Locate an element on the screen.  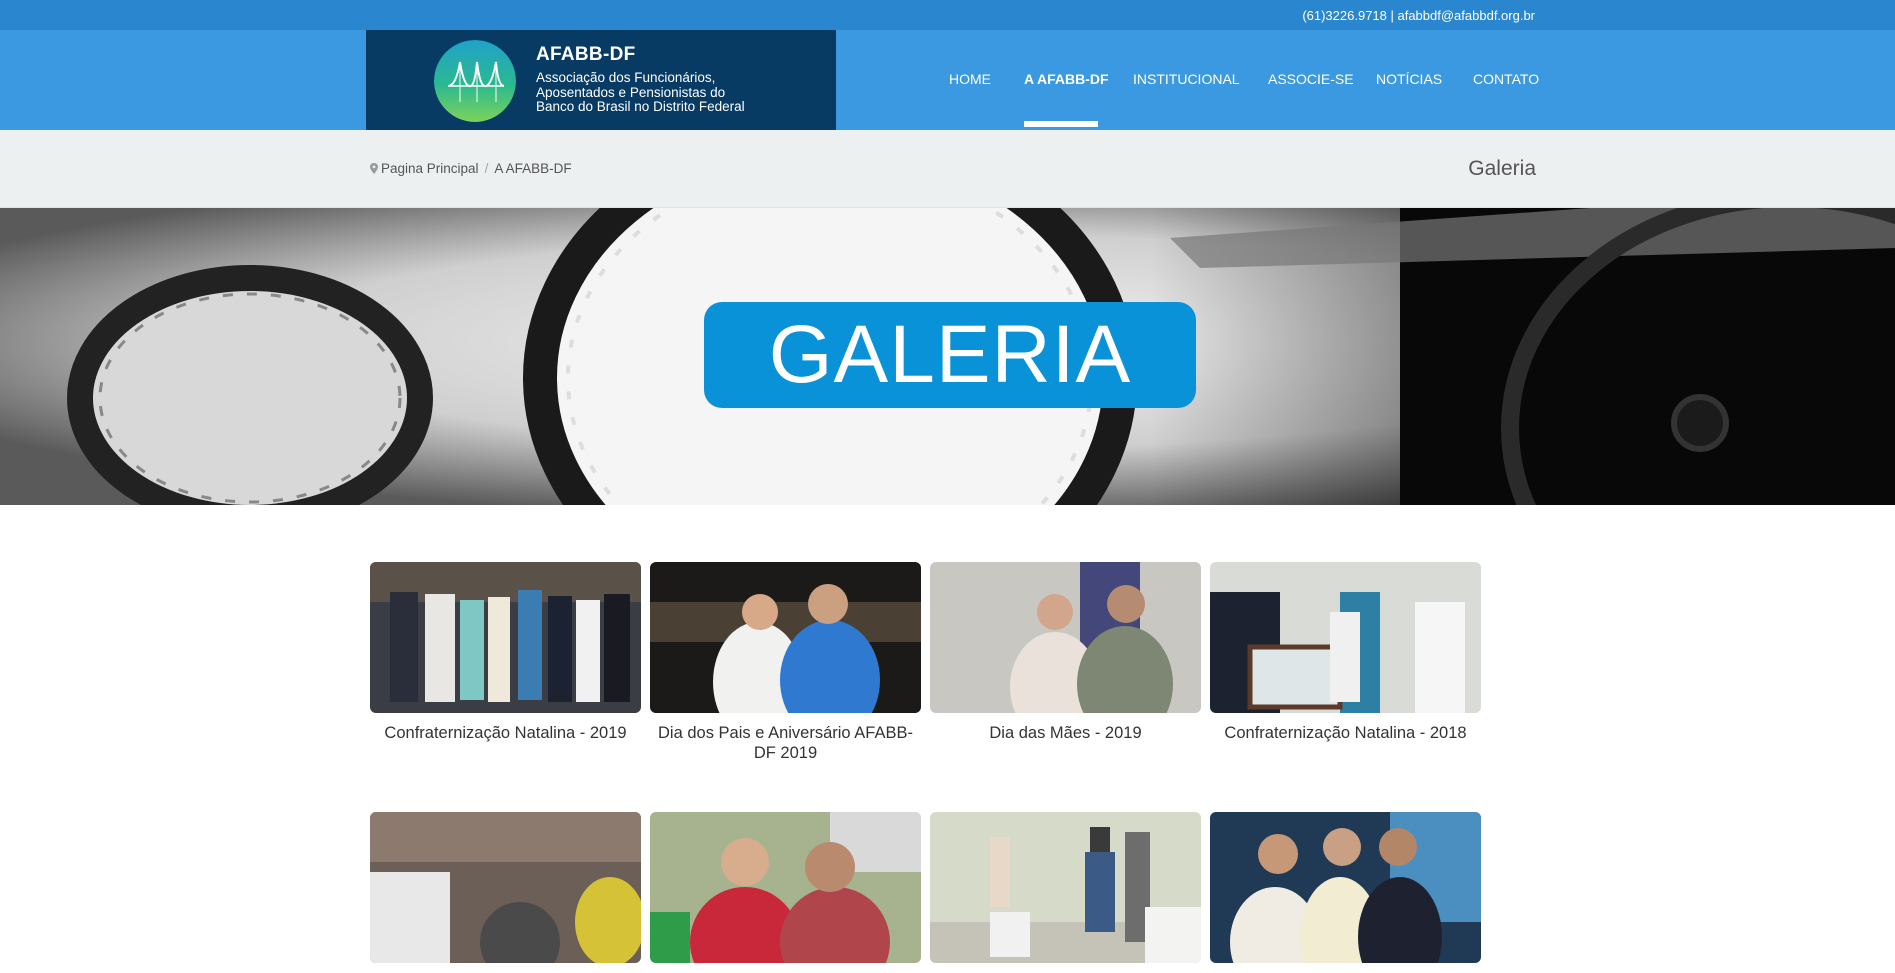
nav-institucional: INSTITUCIONAL is located at coordinates (1186, 79).